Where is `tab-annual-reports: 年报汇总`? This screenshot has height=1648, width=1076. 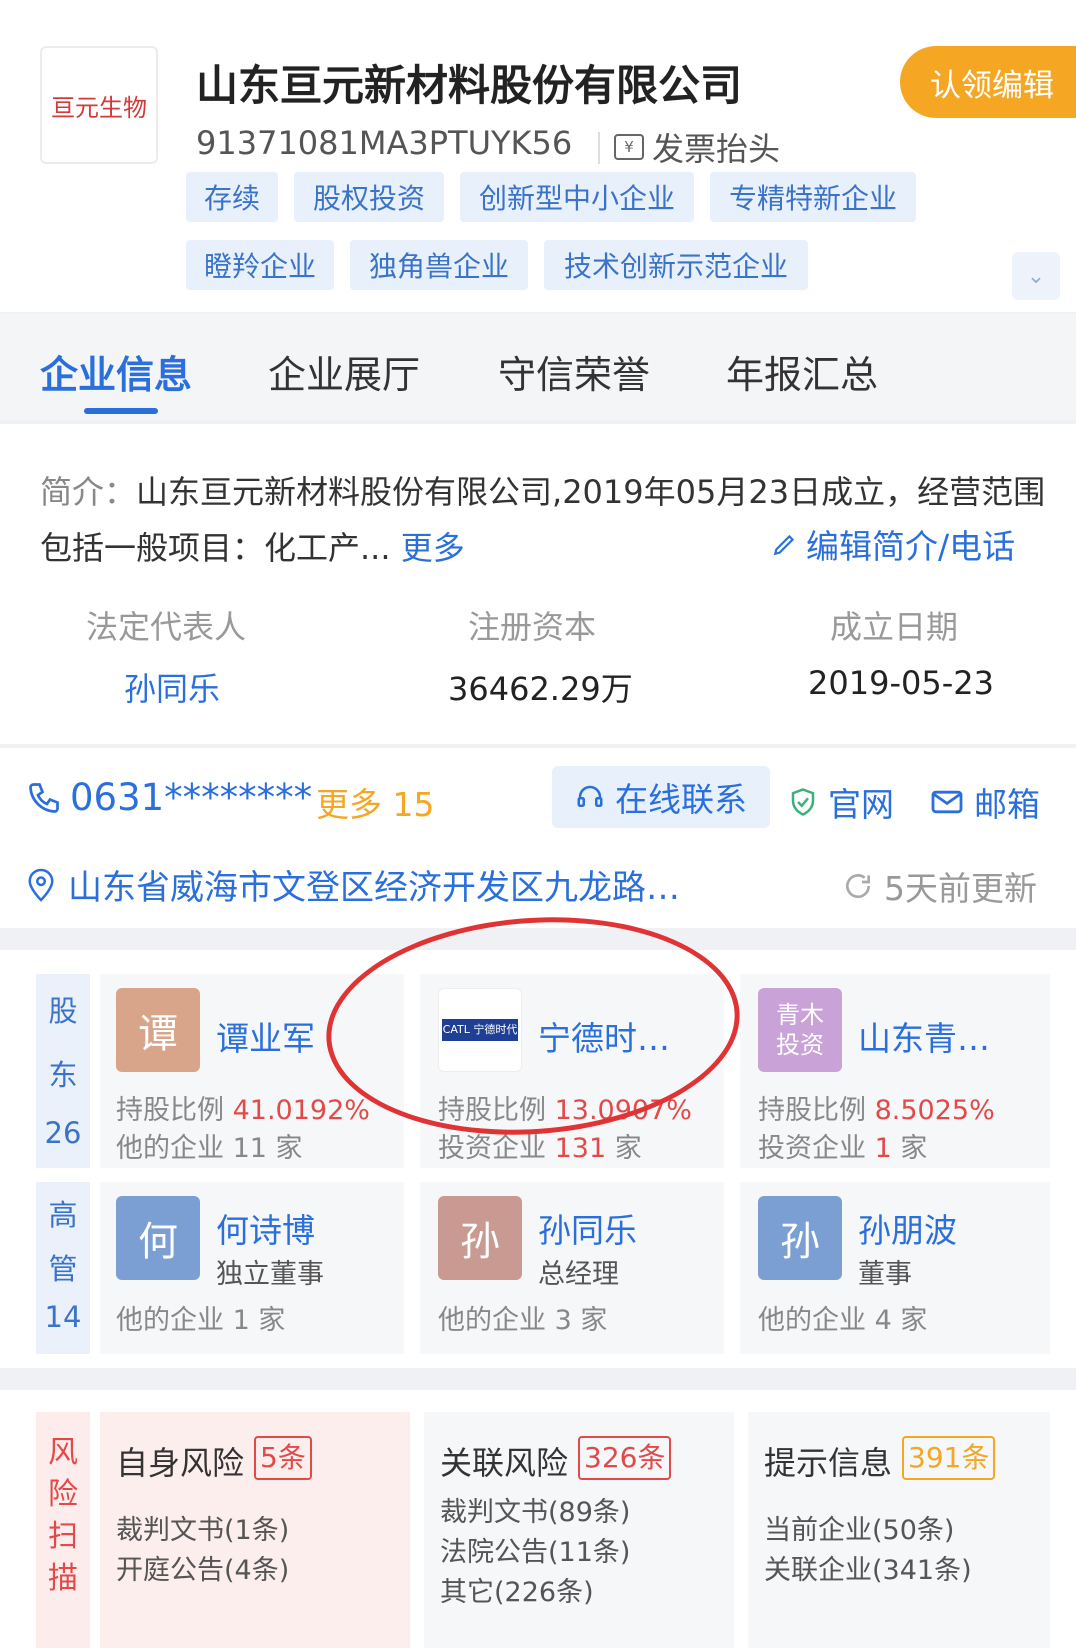 tab-annual-reports: 年报汇总 is located at coordinates (802, 371).